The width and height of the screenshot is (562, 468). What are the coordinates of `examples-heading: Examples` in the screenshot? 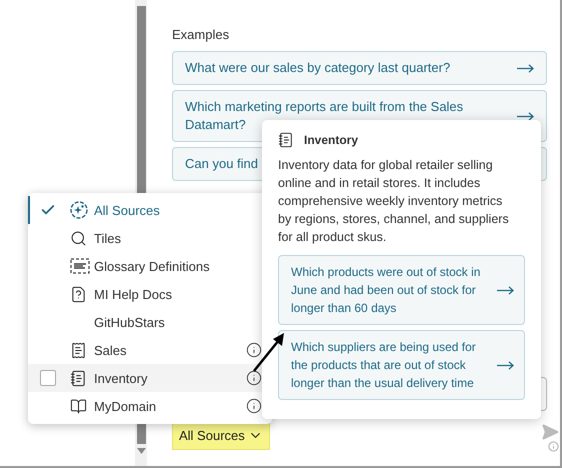 It's located at (201, 34).